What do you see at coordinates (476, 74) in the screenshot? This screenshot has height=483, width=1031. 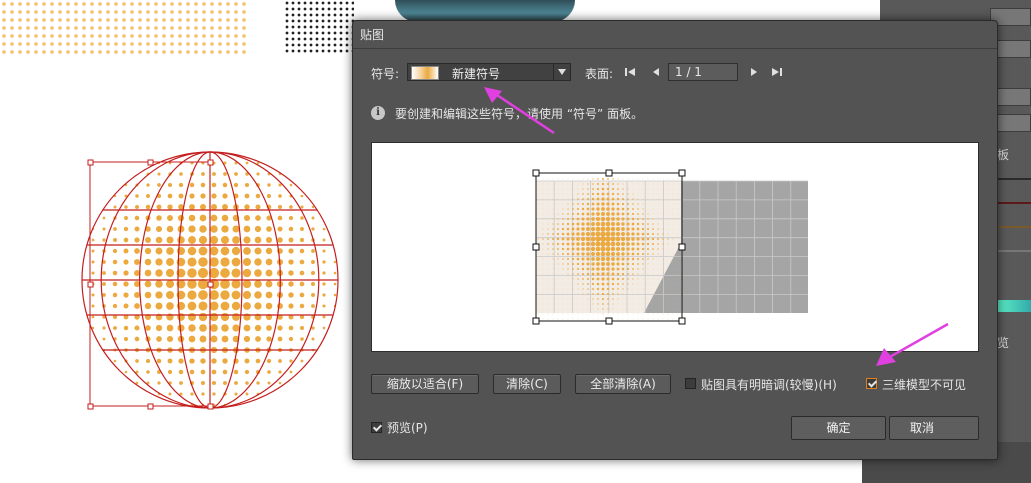 I see `symbol-dropdown-value: 新建符号` at bounding box center [476, 74].